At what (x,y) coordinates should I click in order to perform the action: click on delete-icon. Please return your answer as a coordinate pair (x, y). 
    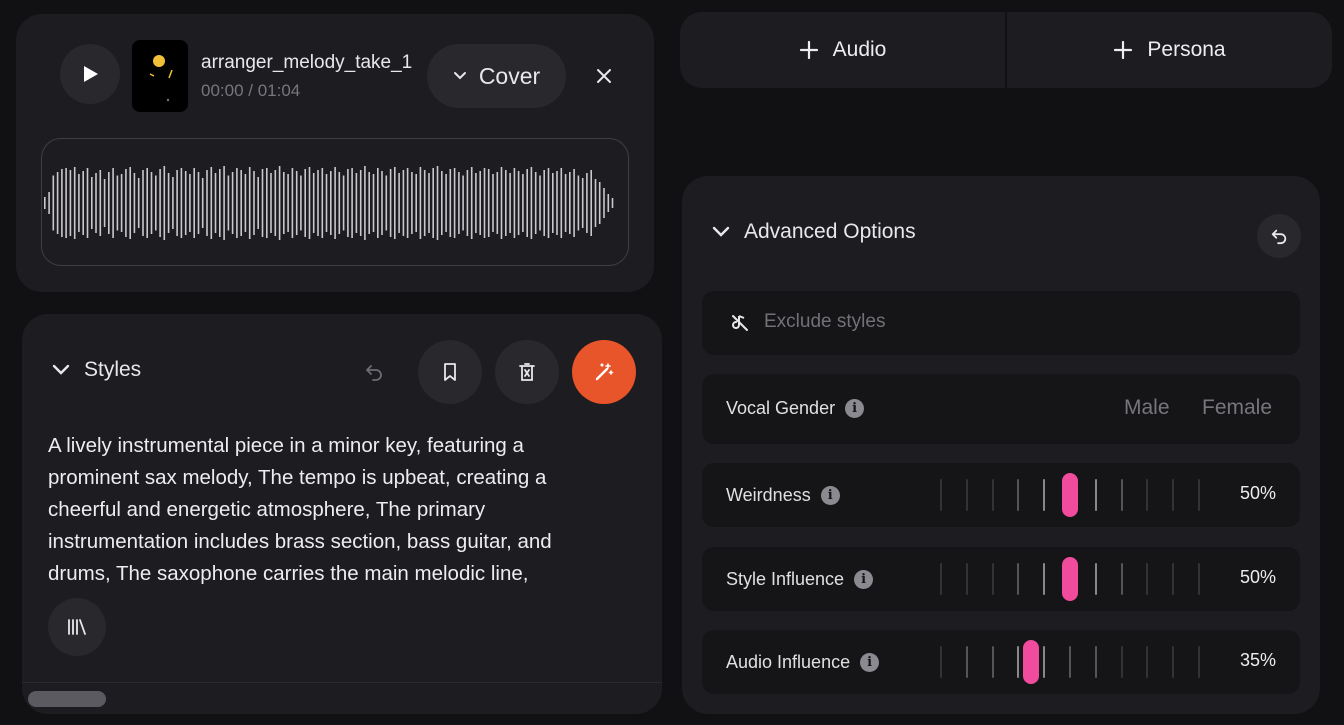
    Looking at the image, I should click on (527, 372).